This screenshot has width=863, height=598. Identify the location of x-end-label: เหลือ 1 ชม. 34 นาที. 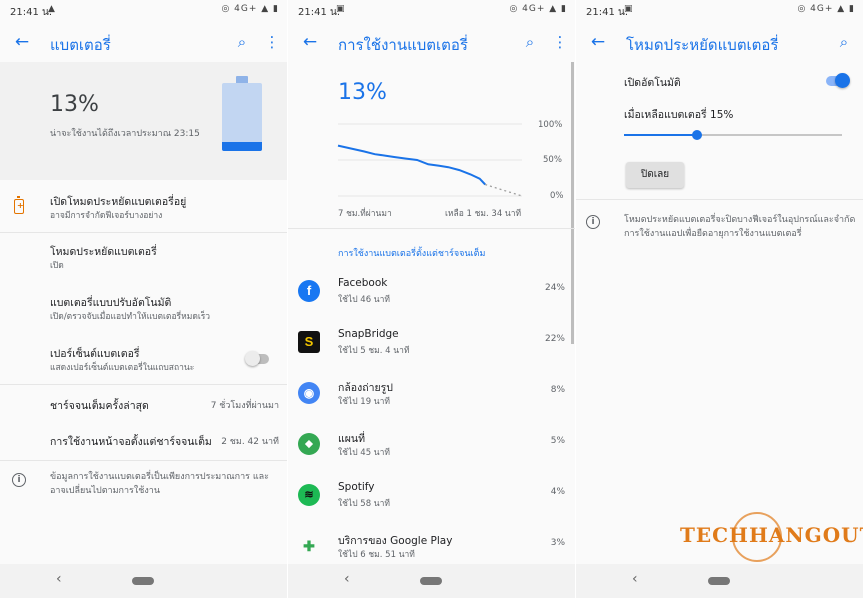
(483, 214).